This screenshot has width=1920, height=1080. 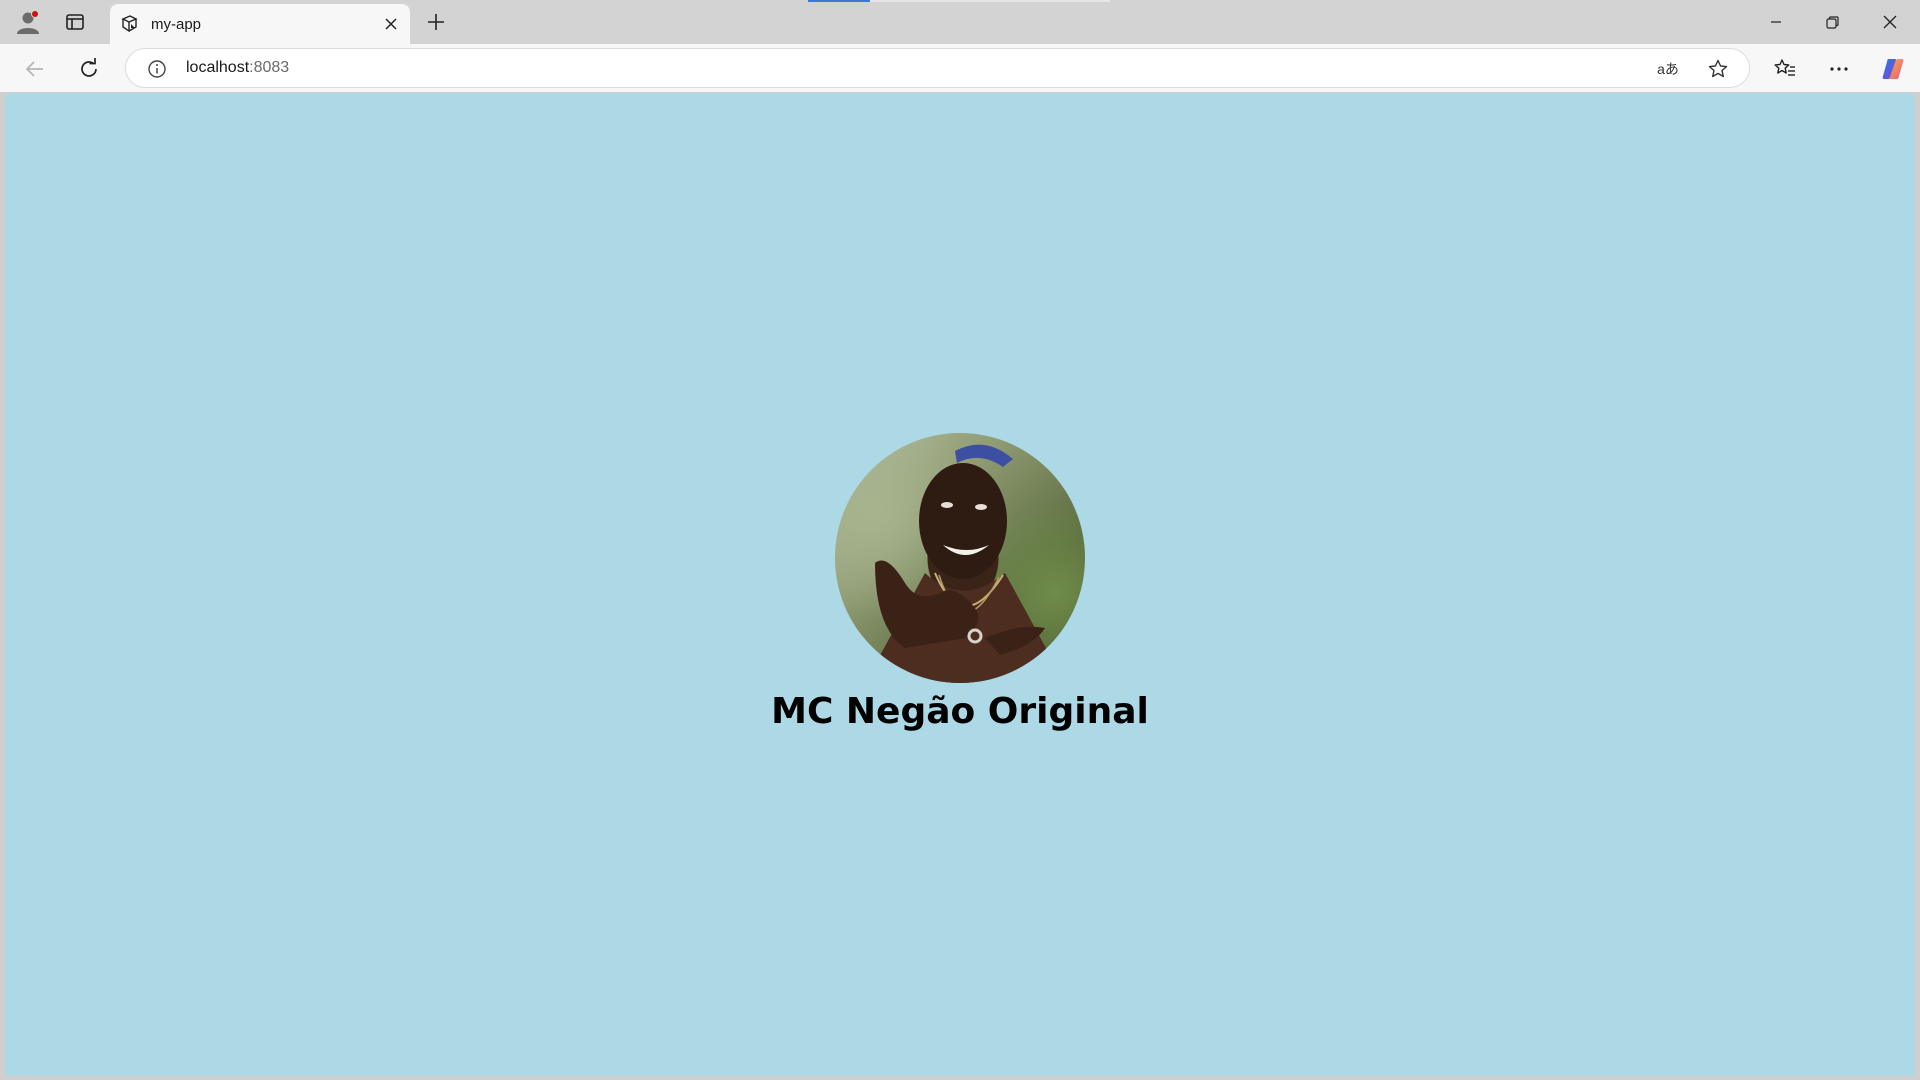 What do you see at coordinates (1893, 69) in the screenshot?
I see `copilot-icon` at bounding box center [1893, 69].